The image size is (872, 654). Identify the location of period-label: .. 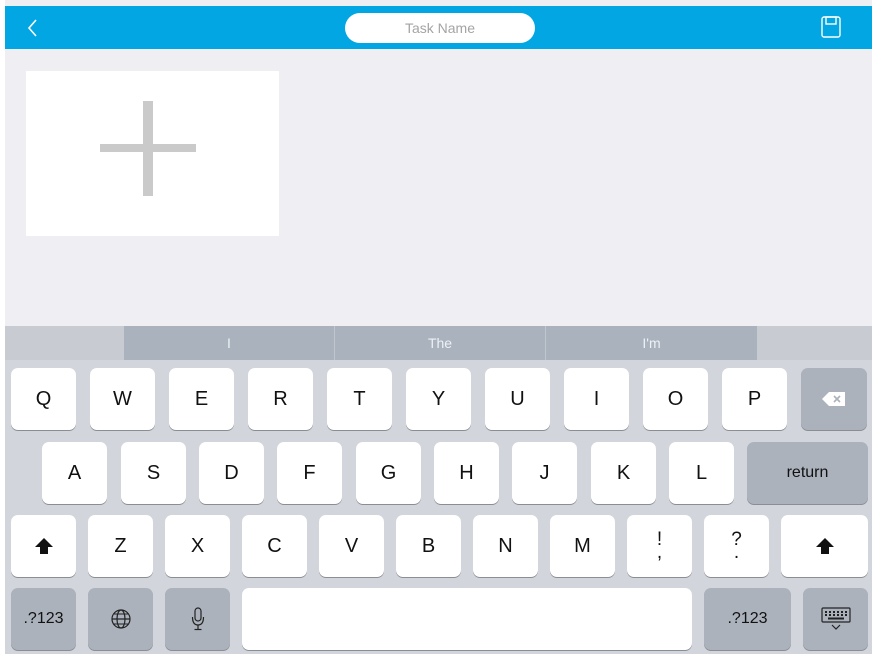
(736, 552).